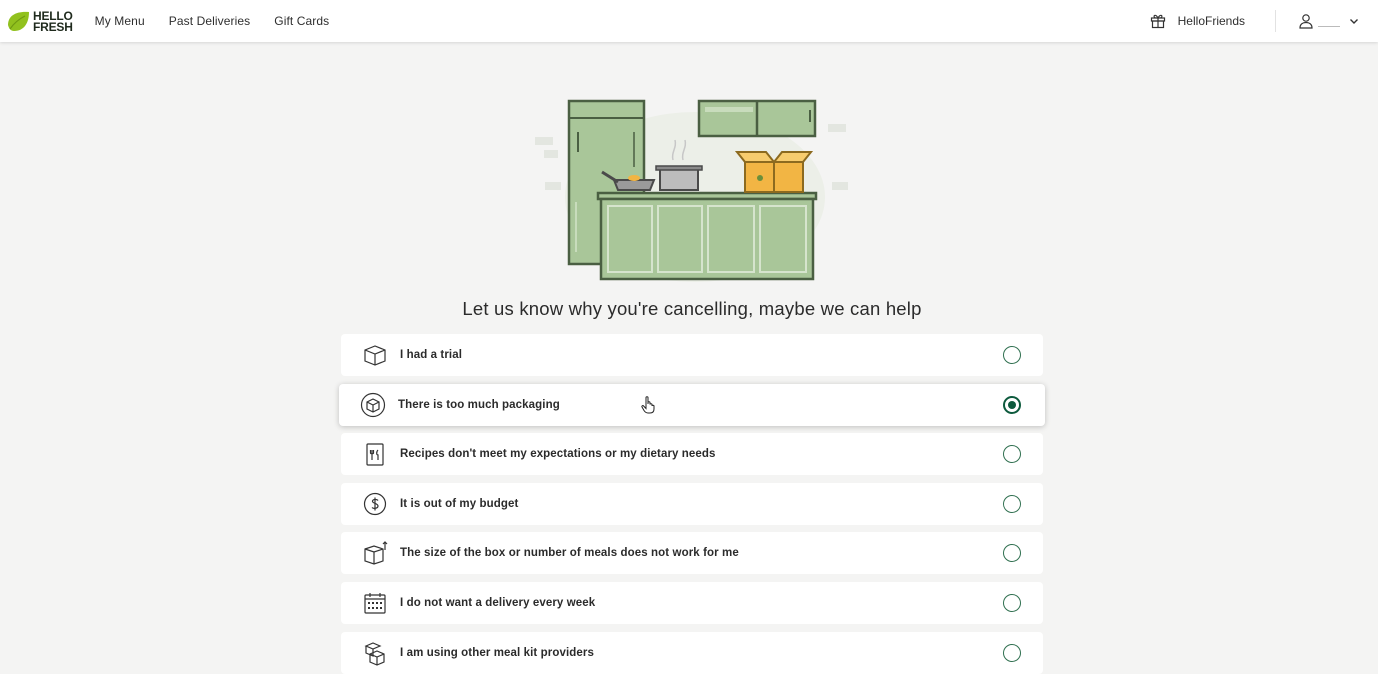 The width and height of the screenshot is (1378, 674). Describe the element at coordinates (1306, 21) in the screenshot. I see `user-icon` at that location.